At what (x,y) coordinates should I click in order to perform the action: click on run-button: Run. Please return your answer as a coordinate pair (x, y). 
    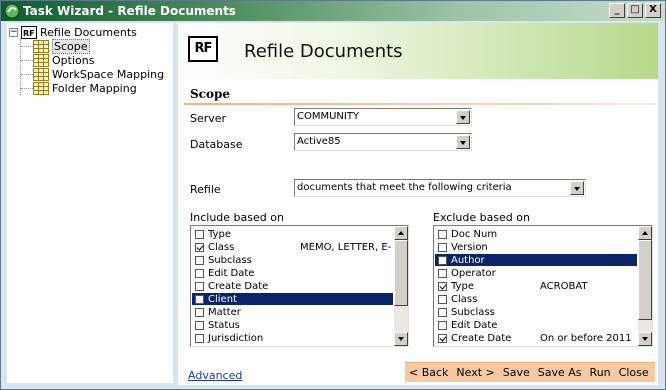
    Looking at the image, I should click on (600, 372).